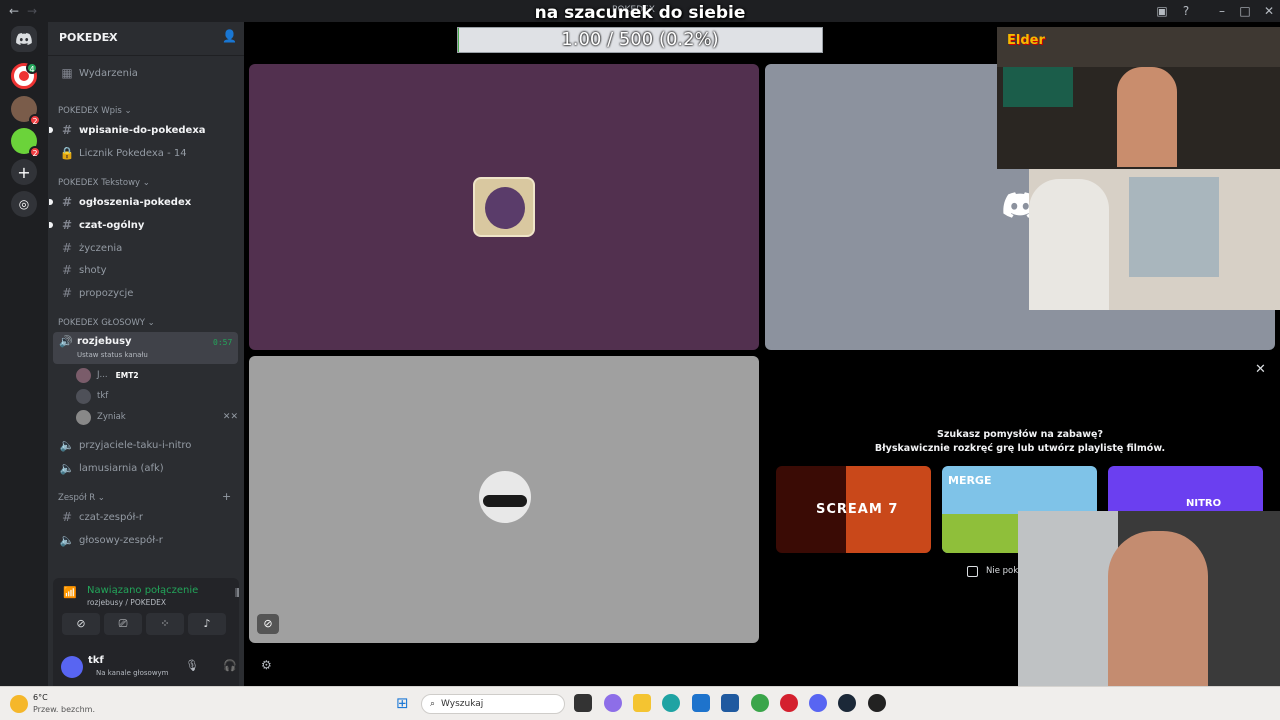  I want to click on stream-overlay-title: na szacunek do siebie, so click(640, 13).